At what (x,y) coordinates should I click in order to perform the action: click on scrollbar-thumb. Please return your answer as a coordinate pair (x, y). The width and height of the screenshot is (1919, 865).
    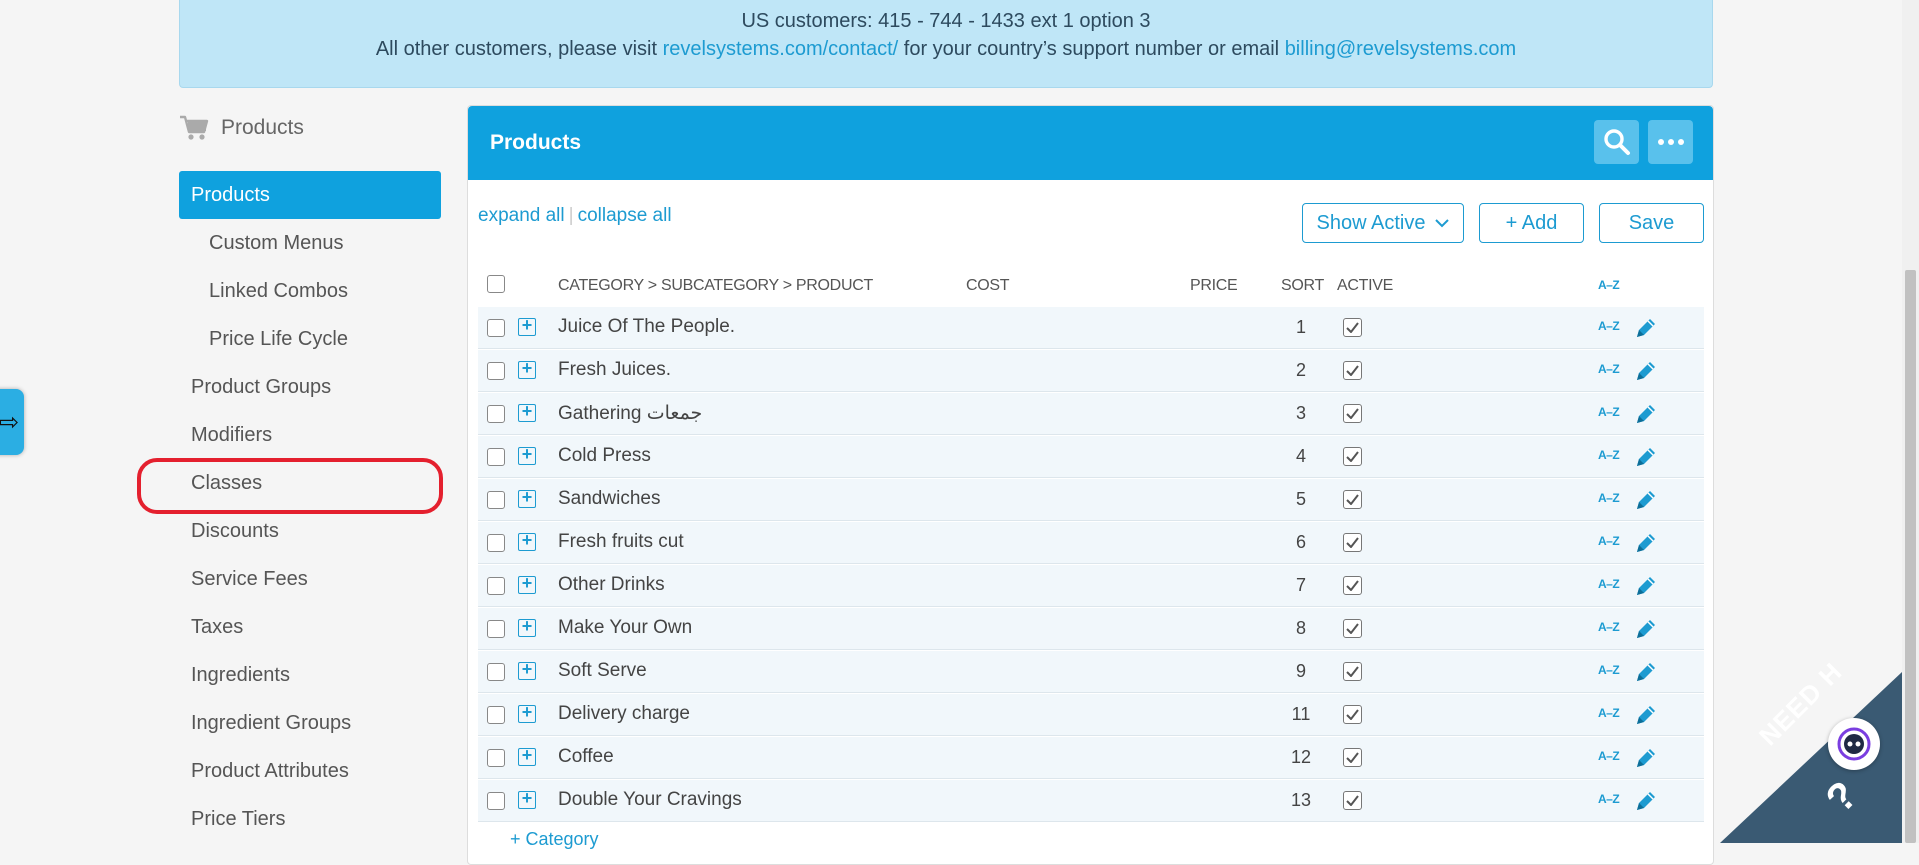
    Looking at the image, I should click on (1910, 556).